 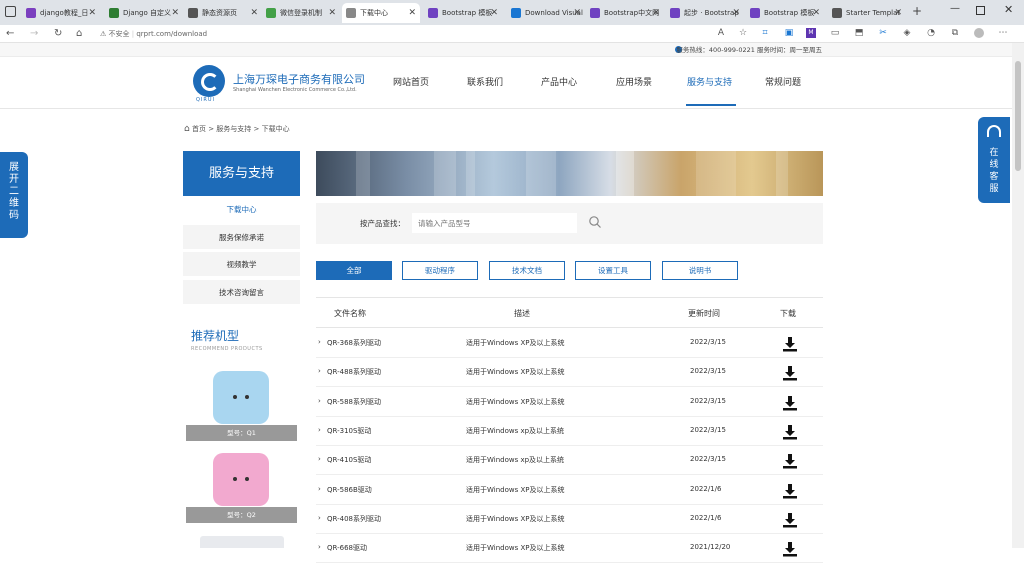 I want to click on file-name: QR-588系列驱动, so click(x=354, y=402).